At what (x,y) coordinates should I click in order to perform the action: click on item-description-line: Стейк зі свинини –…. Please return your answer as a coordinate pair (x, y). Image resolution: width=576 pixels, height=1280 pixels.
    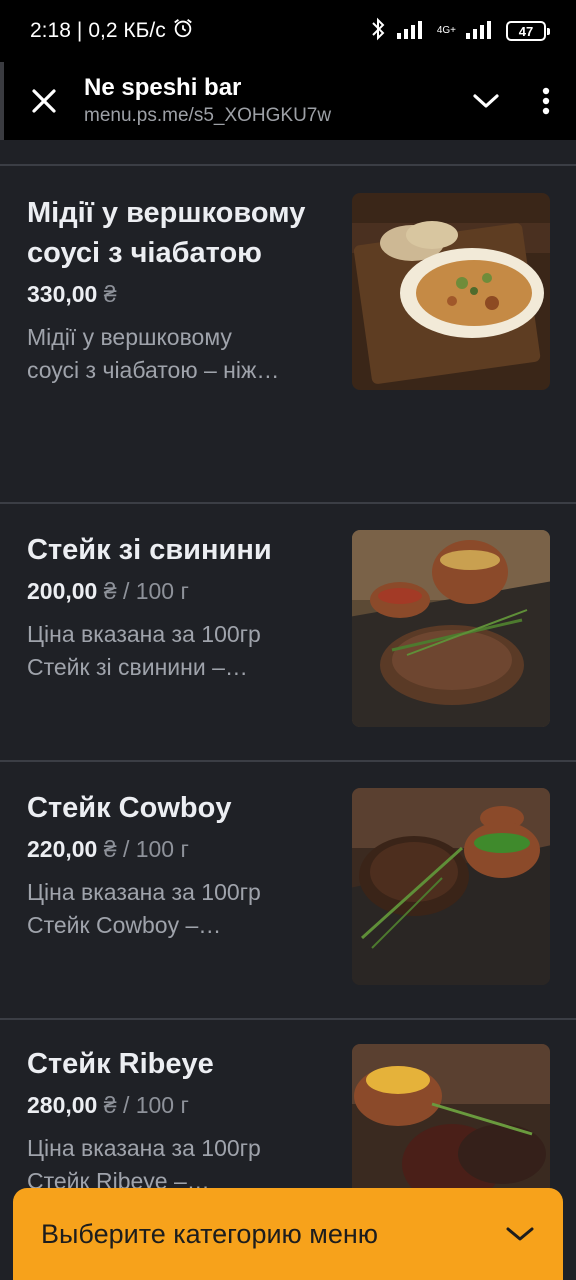
    Looking at the image, I should click on (137, 667).